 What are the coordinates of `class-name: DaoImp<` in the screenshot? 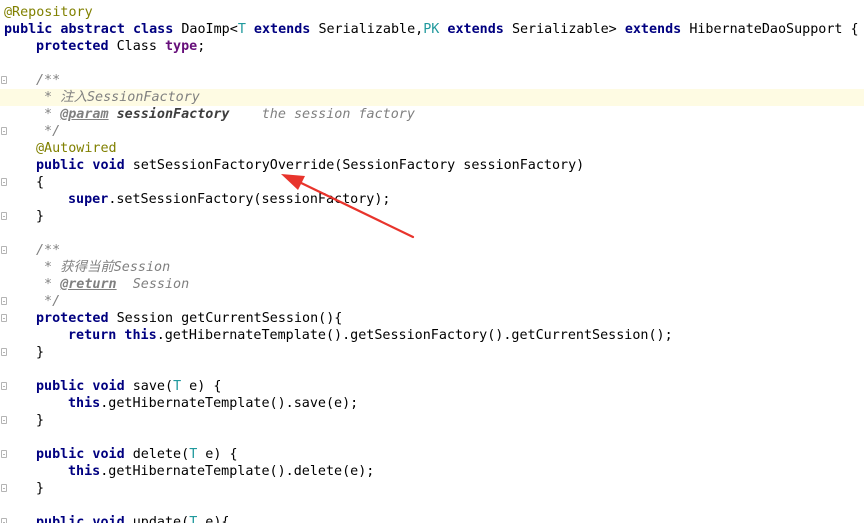 It's located at (209, 29).